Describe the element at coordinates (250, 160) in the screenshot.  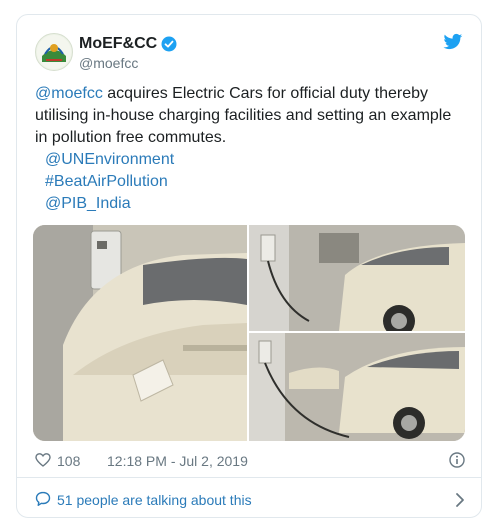
I see `tag-link: @UNEnvironment` at that location.